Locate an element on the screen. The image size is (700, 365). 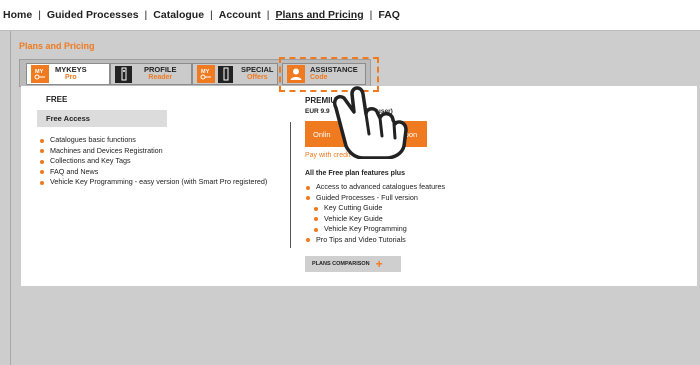
left-divider is located at coordinates (10, 198).